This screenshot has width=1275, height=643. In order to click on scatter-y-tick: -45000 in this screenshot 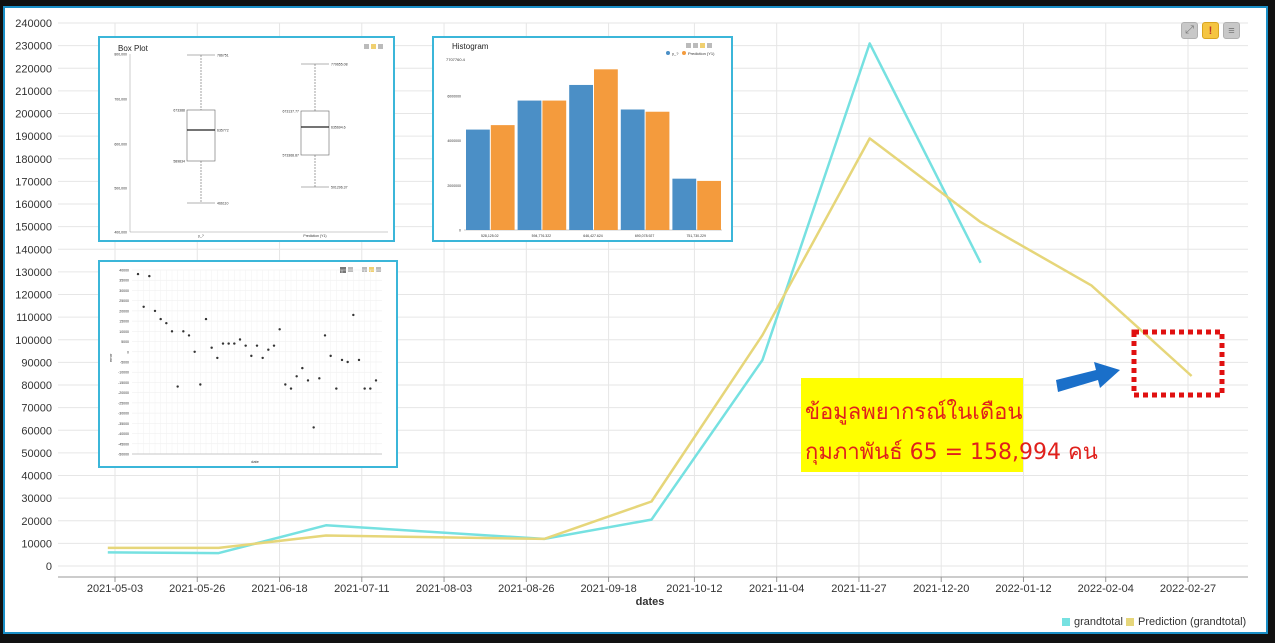, I will do `click(123, 444)`.